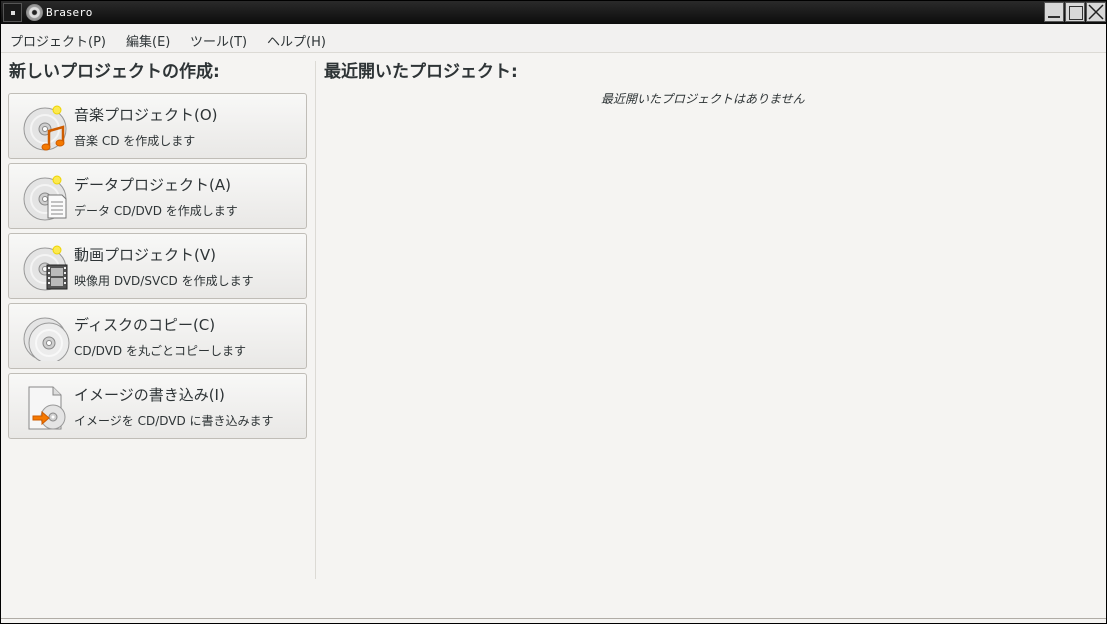 Image resolution: width=1107 pixels, height=624 pixels. I want to click on close-icon, so click(1096, 12).